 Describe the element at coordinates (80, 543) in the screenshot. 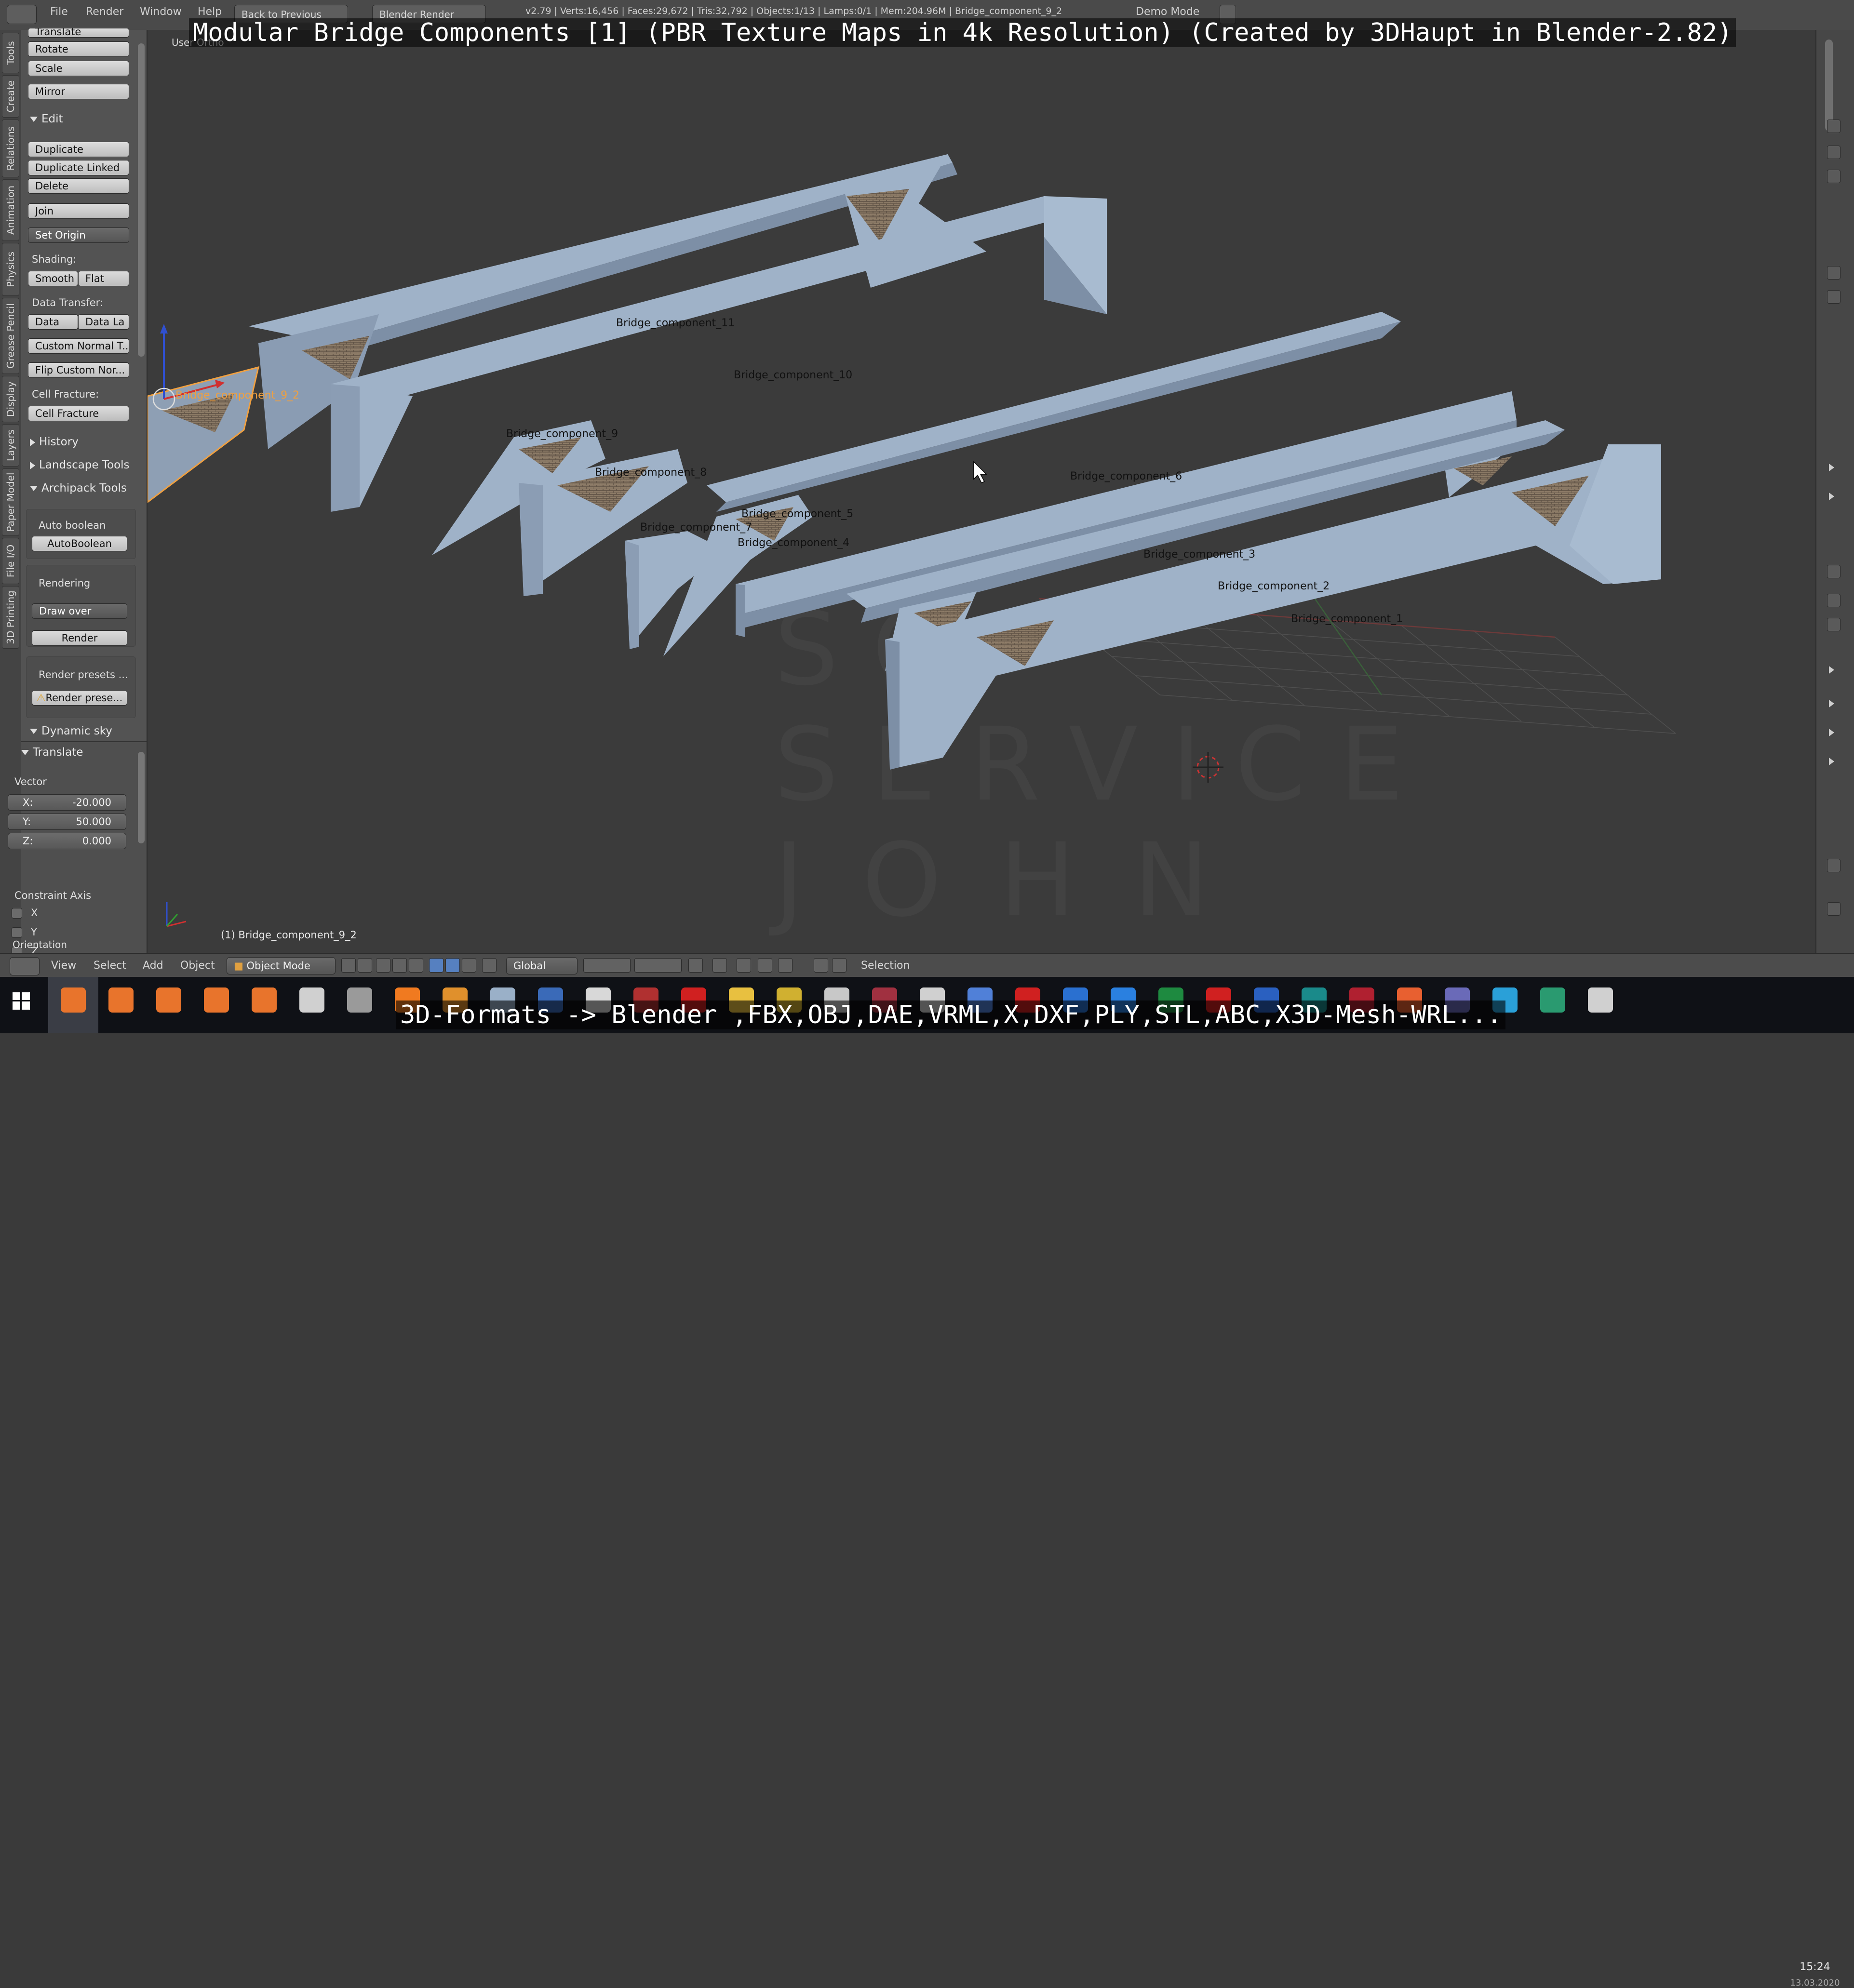

I see `autoboolean-button: AutoBoolean` at that location.